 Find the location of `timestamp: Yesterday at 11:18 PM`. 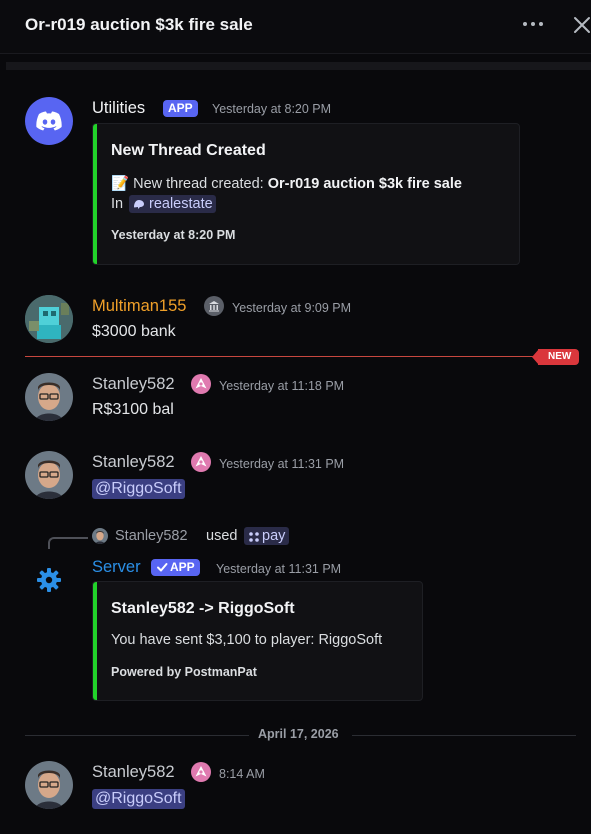

timestamp: Yesterday at 11:18 PM is located at coordinates (281, 386).